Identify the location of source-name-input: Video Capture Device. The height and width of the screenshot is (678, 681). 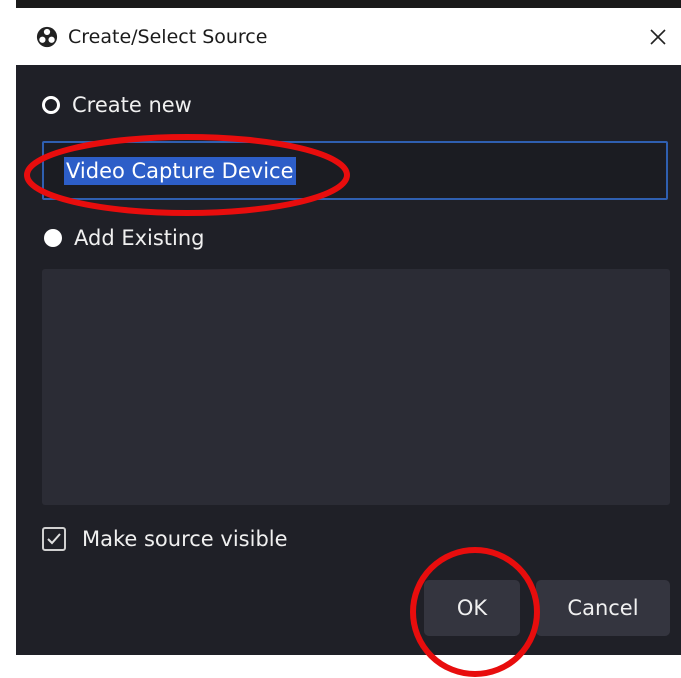
(355, 170).